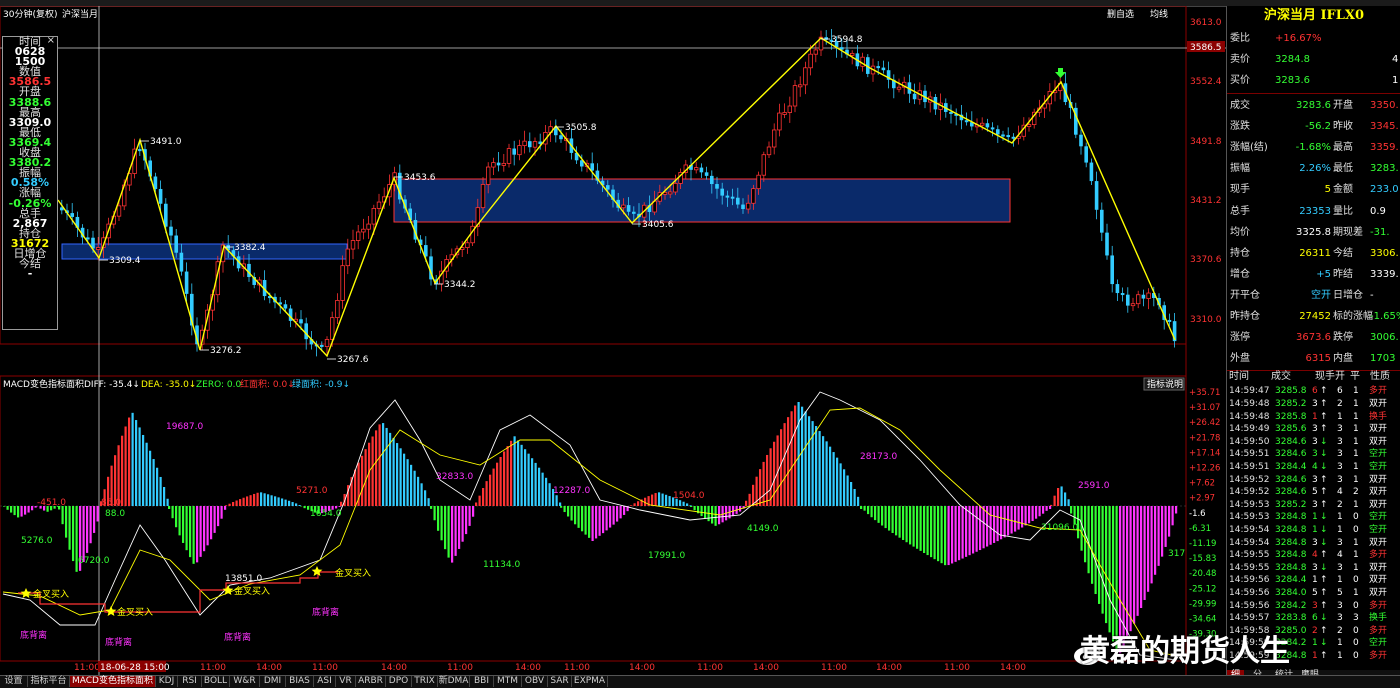  What do you see at coordinates (1340, 391) in the screenshot?
I see `tick-open: 6` at bounding box center [1340, 391].